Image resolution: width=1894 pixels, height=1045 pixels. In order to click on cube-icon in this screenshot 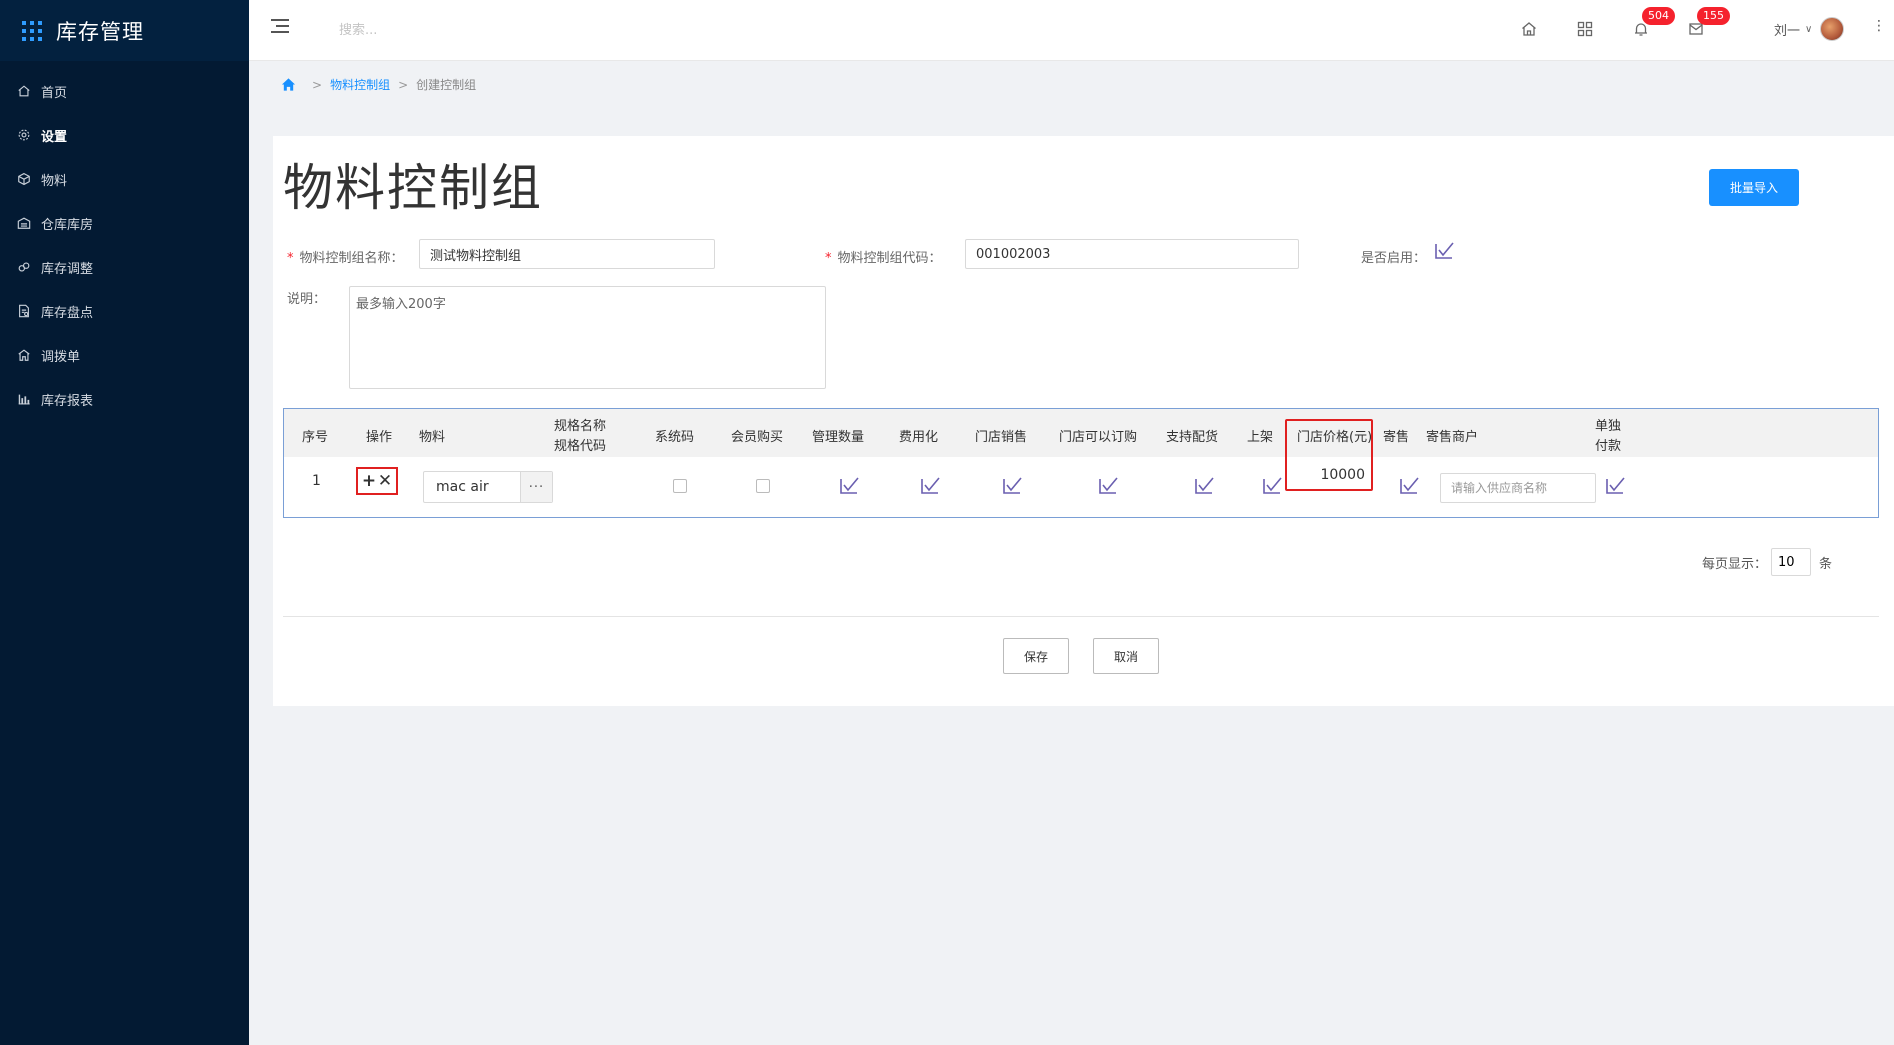, I will do `click(24, 179)`.